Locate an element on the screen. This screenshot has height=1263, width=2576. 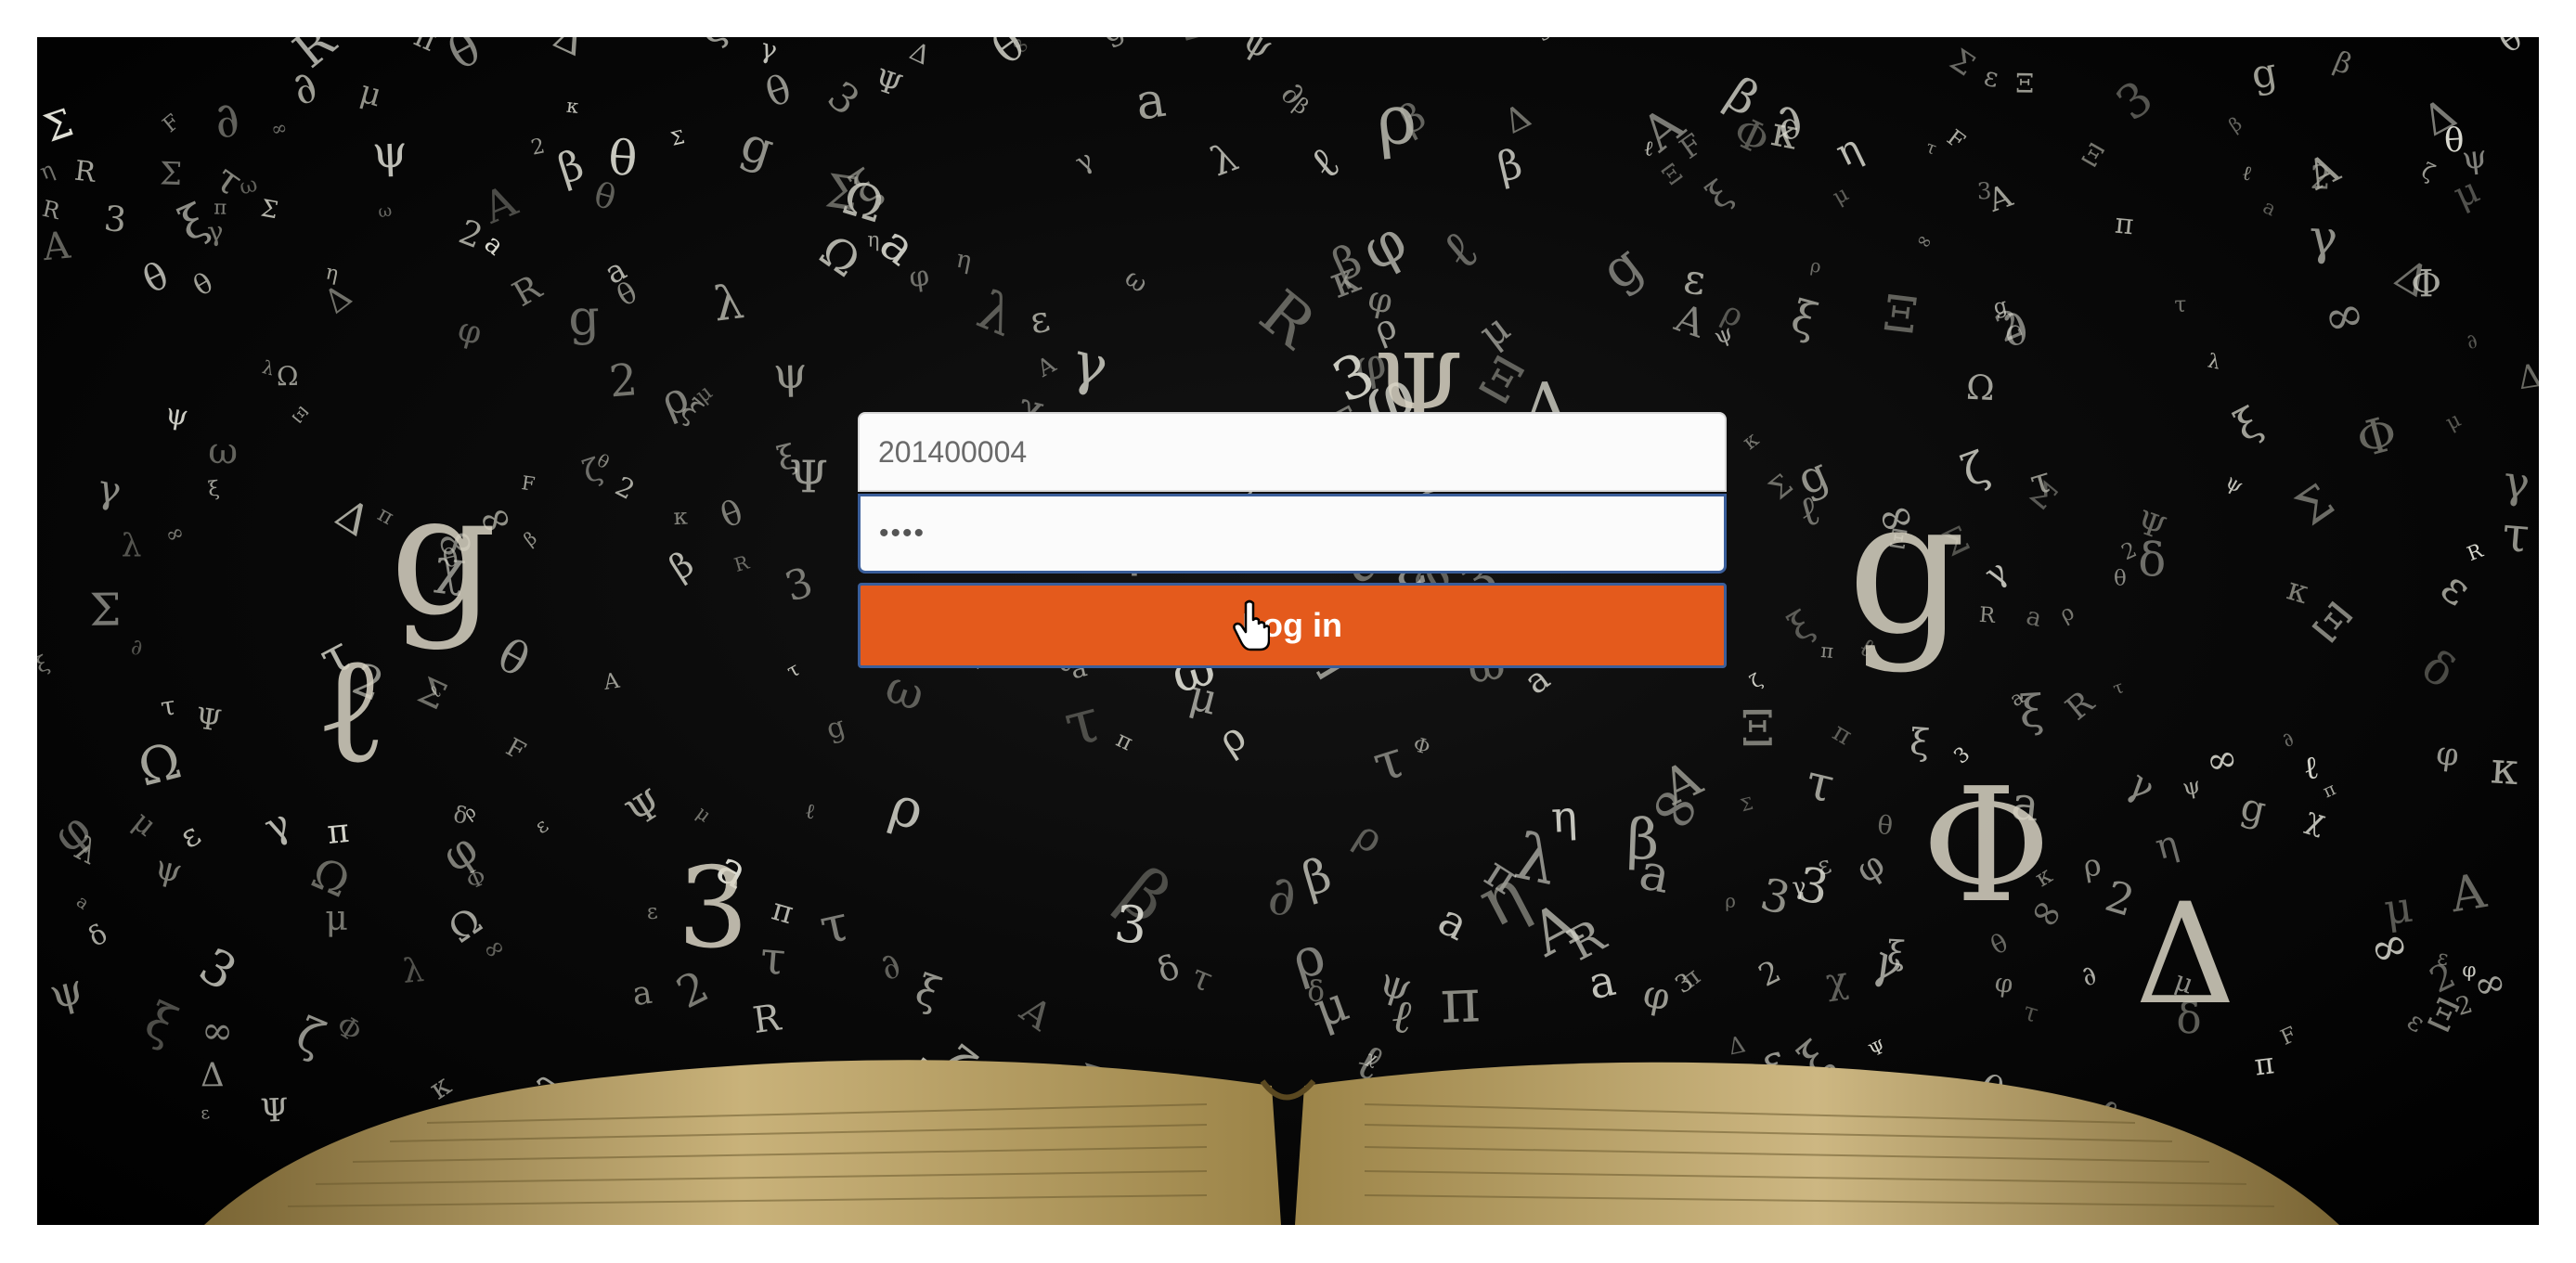
username-input: 201400004 is located at coordinates (1292, 452).